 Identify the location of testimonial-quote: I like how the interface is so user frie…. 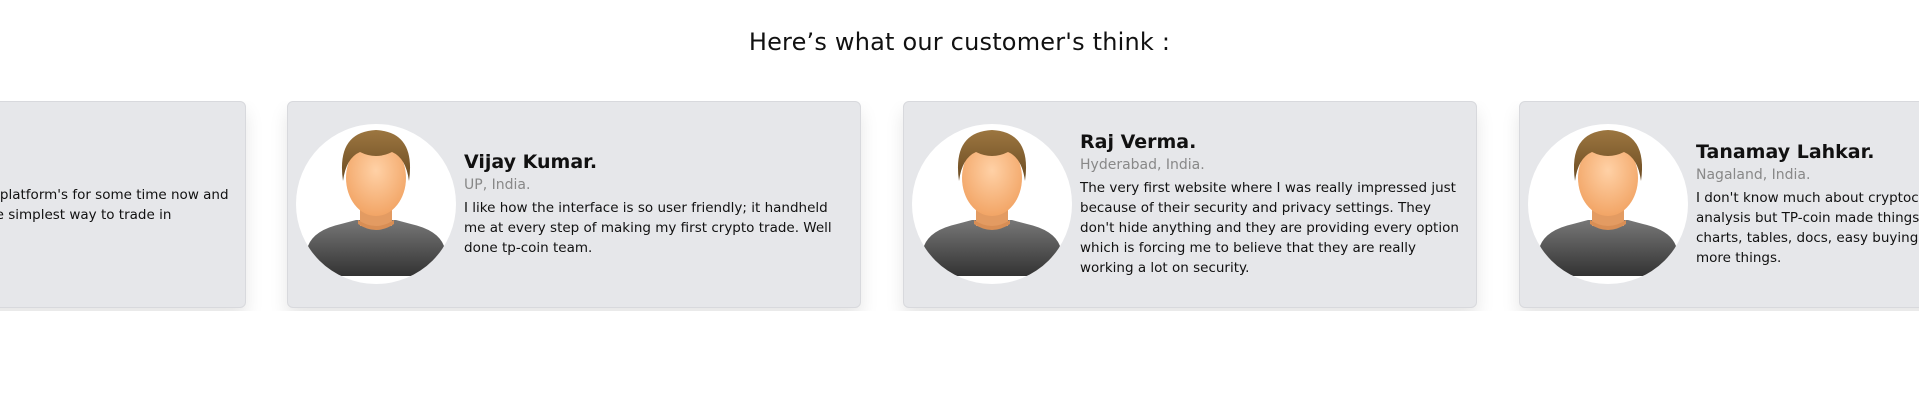
(648, 228).